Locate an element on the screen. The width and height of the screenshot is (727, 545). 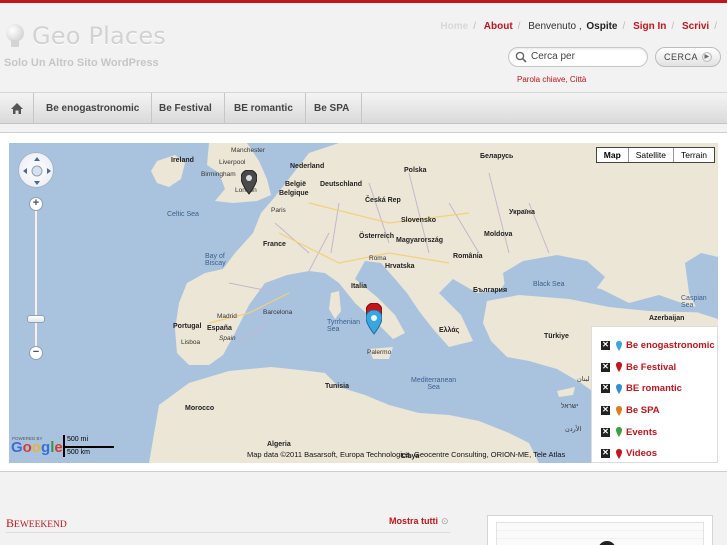
label-ukraina: Україна is located at coordinates (522, 212).